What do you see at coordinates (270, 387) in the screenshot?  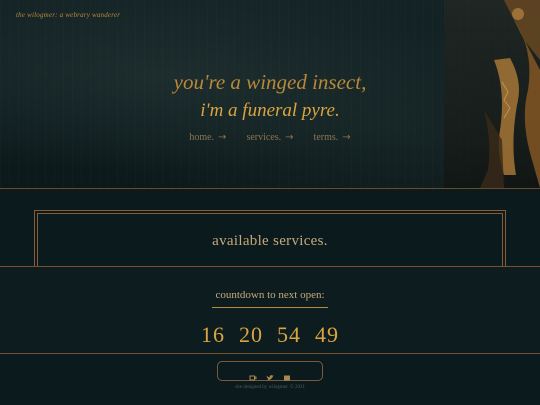 I see `footer-credit: site designed by wilogmer. © 2021` at bounding box center [270, 387].